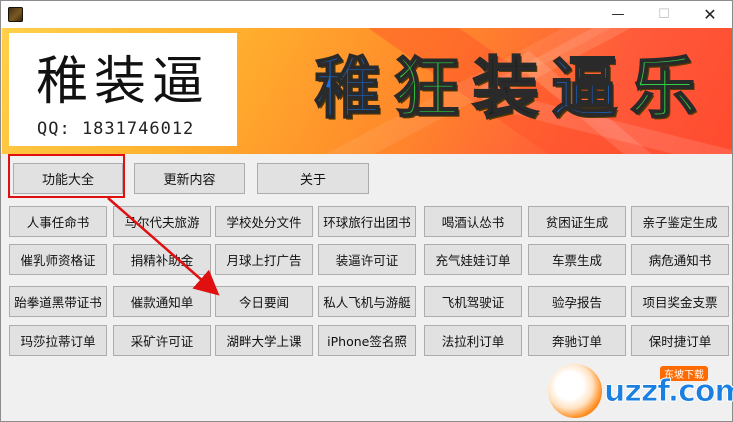  Describe the element at coordinates (264, 259) in the screenshot. I see `function-button: 月球上打广告` at that location.